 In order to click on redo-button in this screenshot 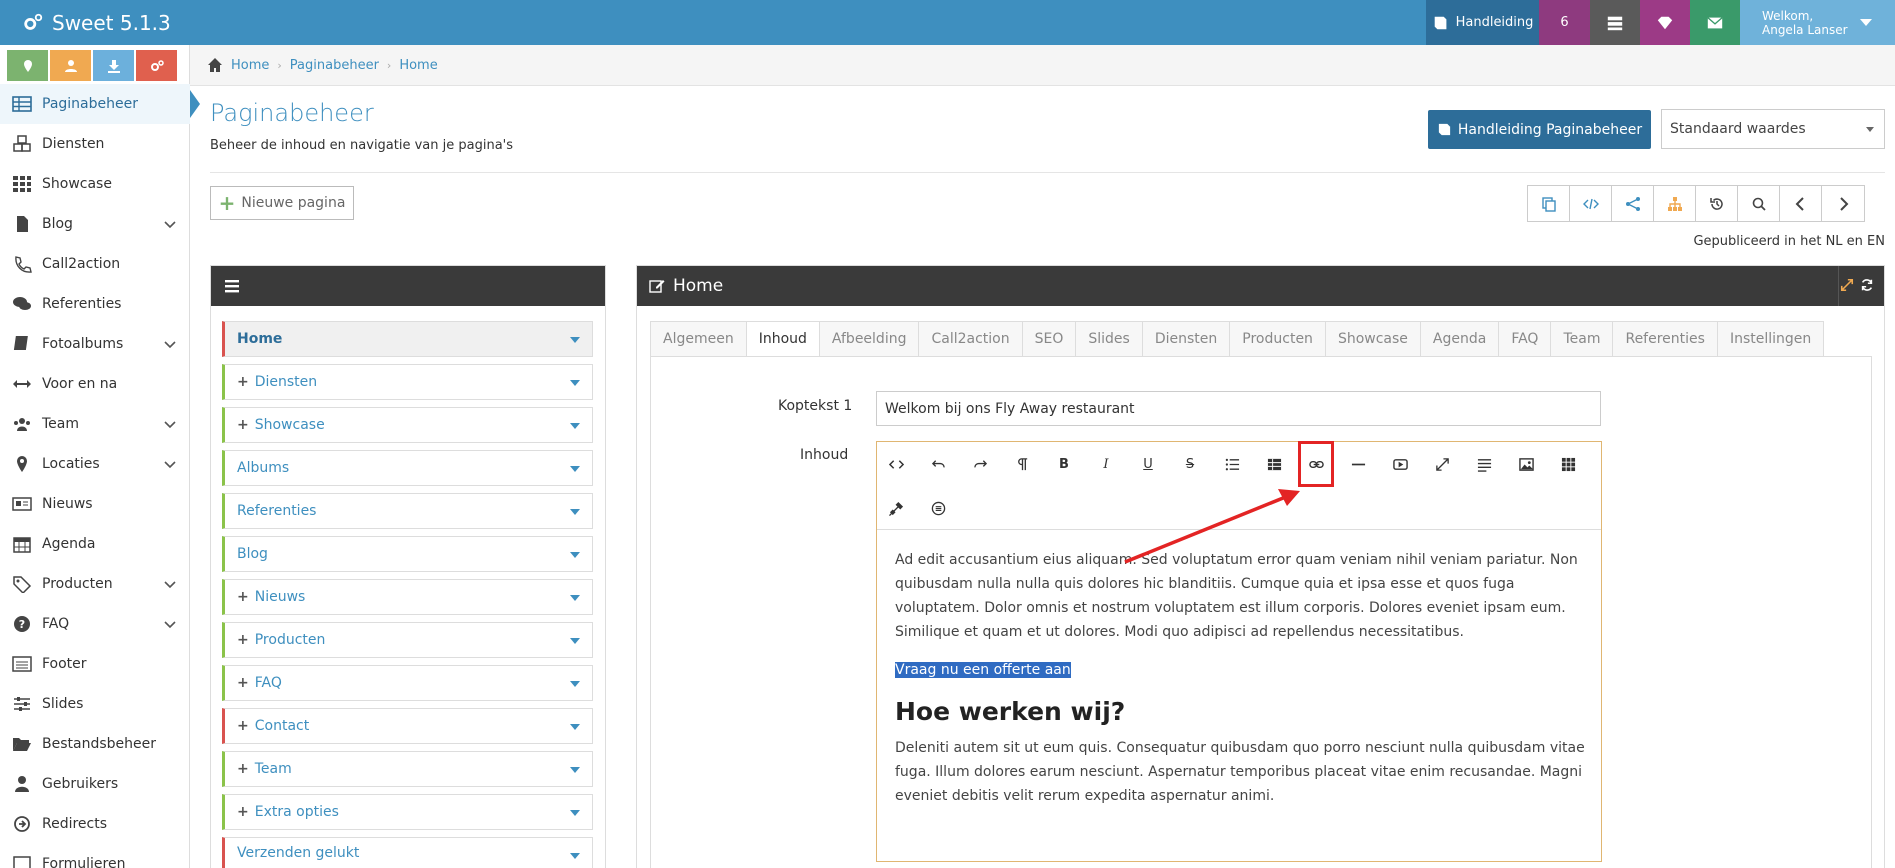, I will do `click(980, 464)`.